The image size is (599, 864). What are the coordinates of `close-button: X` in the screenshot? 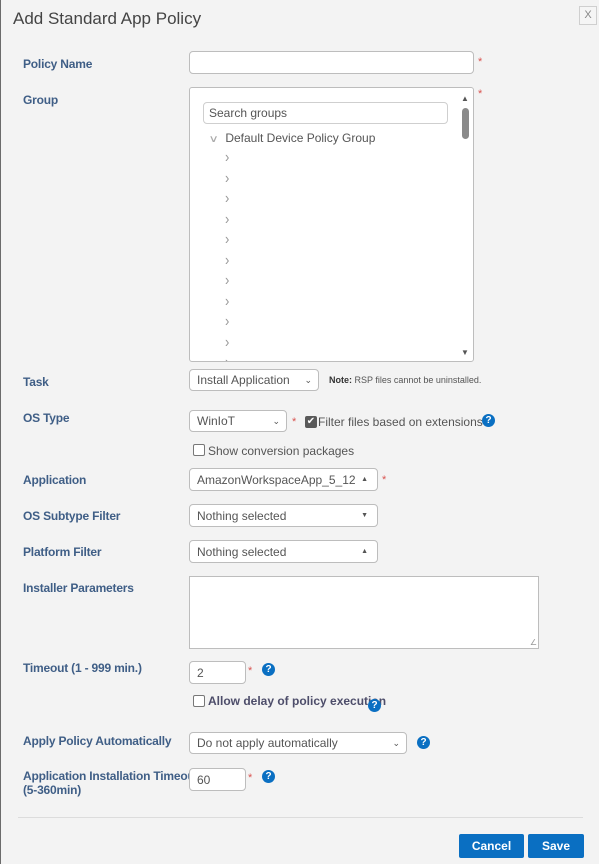 It's located at (588, 15).